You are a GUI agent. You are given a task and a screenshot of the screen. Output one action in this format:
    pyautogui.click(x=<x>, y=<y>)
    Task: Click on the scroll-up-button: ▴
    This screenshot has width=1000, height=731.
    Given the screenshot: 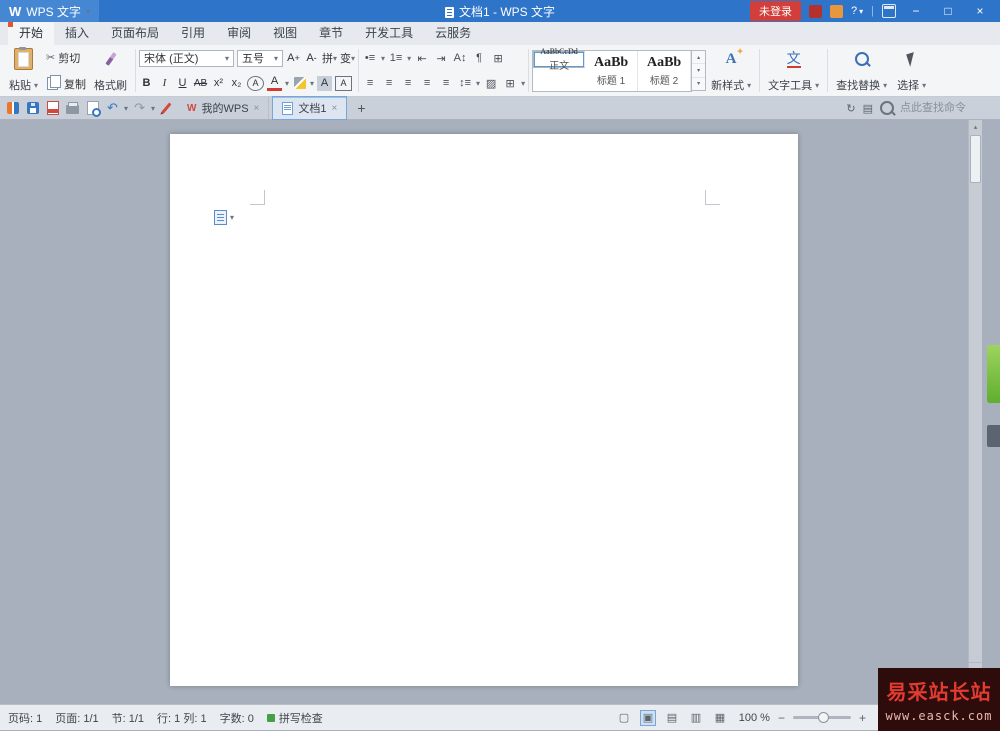 What is the action you would take?
    pyautogui.click(x=975, y=127)
    